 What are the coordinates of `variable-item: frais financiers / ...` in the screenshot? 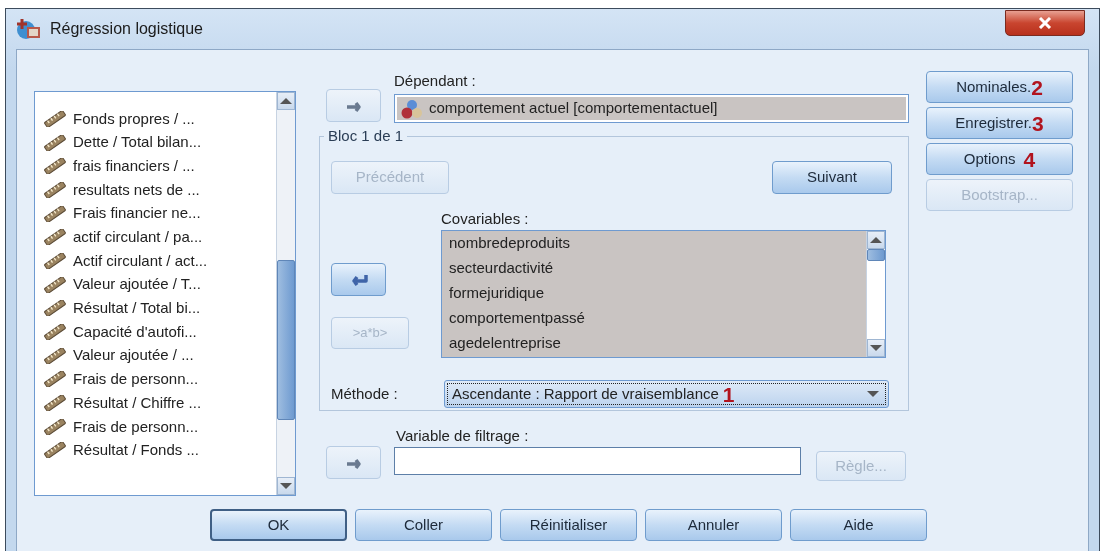 It's located at (155, 166).